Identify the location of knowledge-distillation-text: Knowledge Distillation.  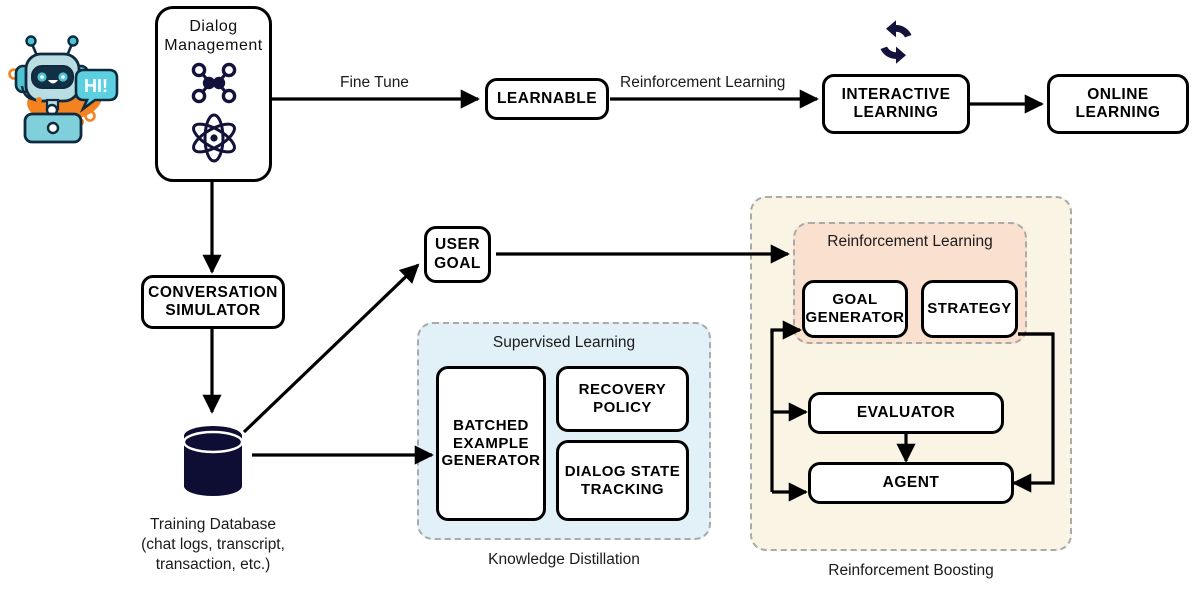
(564, 559).